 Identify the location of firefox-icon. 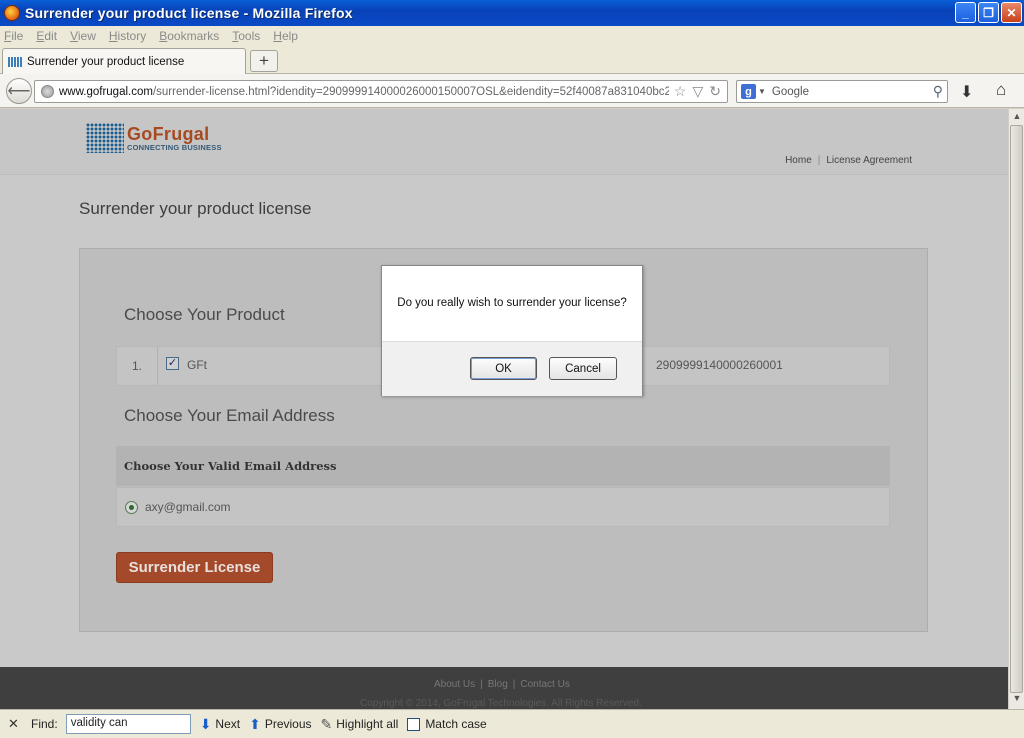
(12, 13).